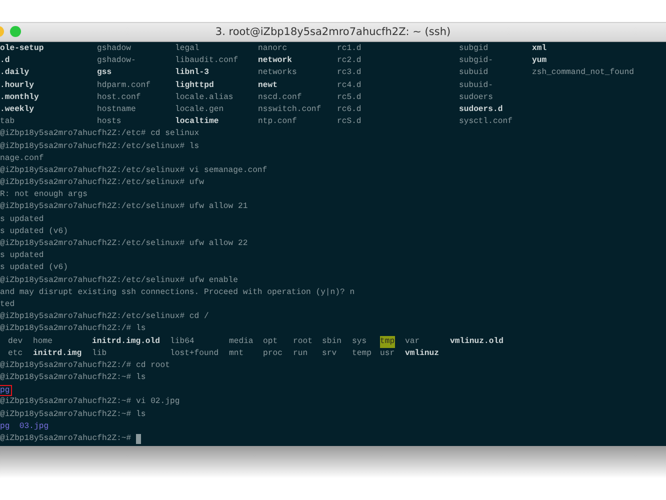  I want to click on file-name: pg, so click(6, 390).